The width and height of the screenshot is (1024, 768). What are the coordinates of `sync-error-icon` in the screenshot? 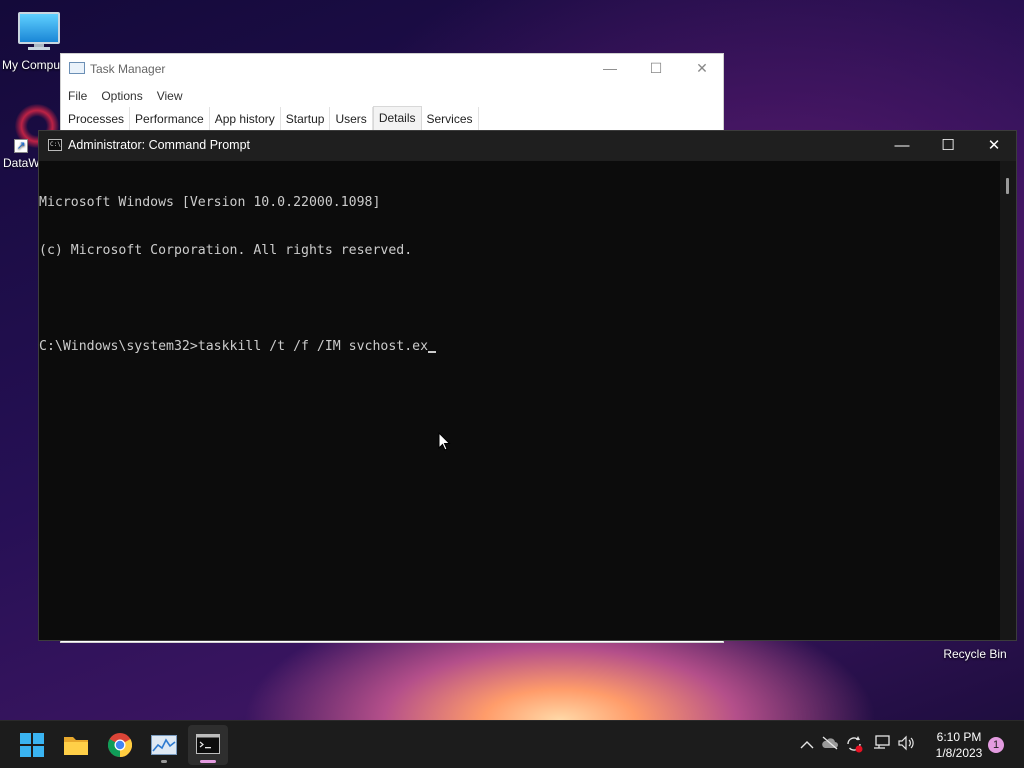 It's located at (854, 745).